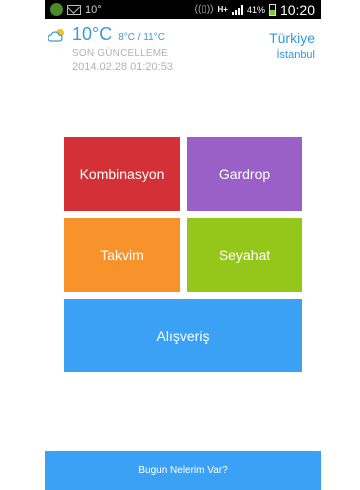 This screenshot has height=490, width=360. I want to click on battery-icon, so click(272, 9).